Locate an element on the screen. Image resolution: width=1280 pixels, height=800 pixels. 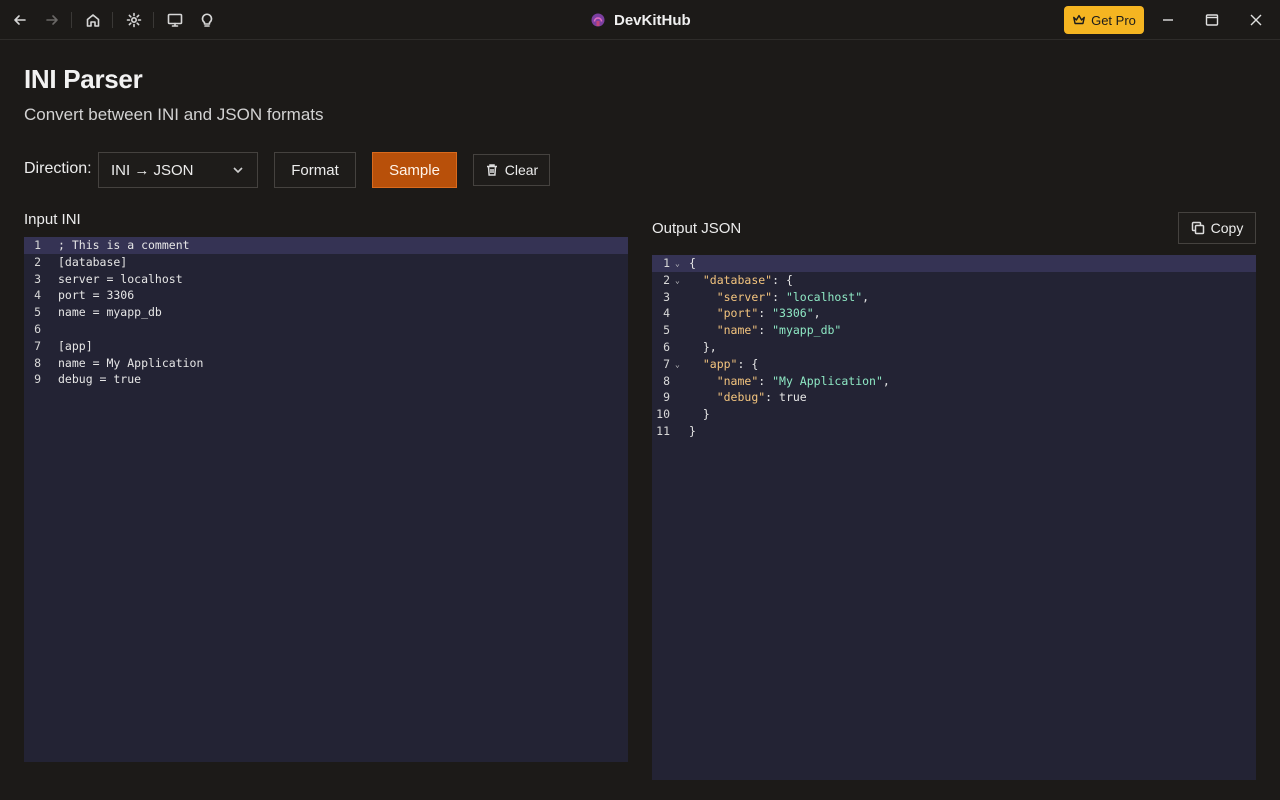
code-text: server = localhost is located at coordinates (120, 278).